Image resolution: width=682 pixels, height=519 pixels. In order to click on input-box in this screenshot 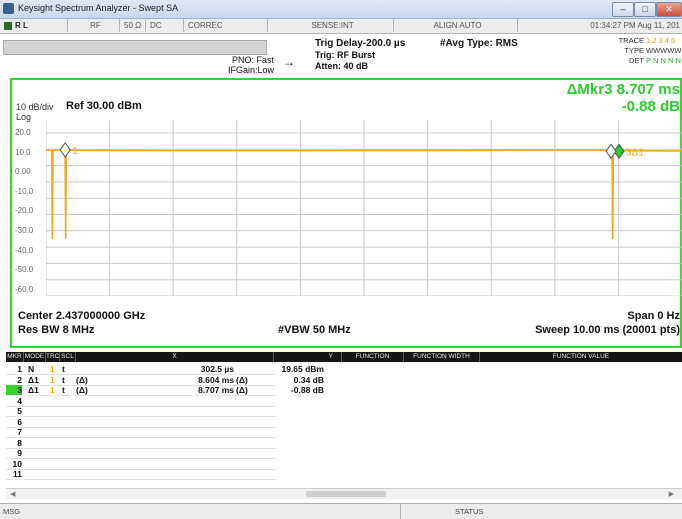, I will do `click(135, 47)`.